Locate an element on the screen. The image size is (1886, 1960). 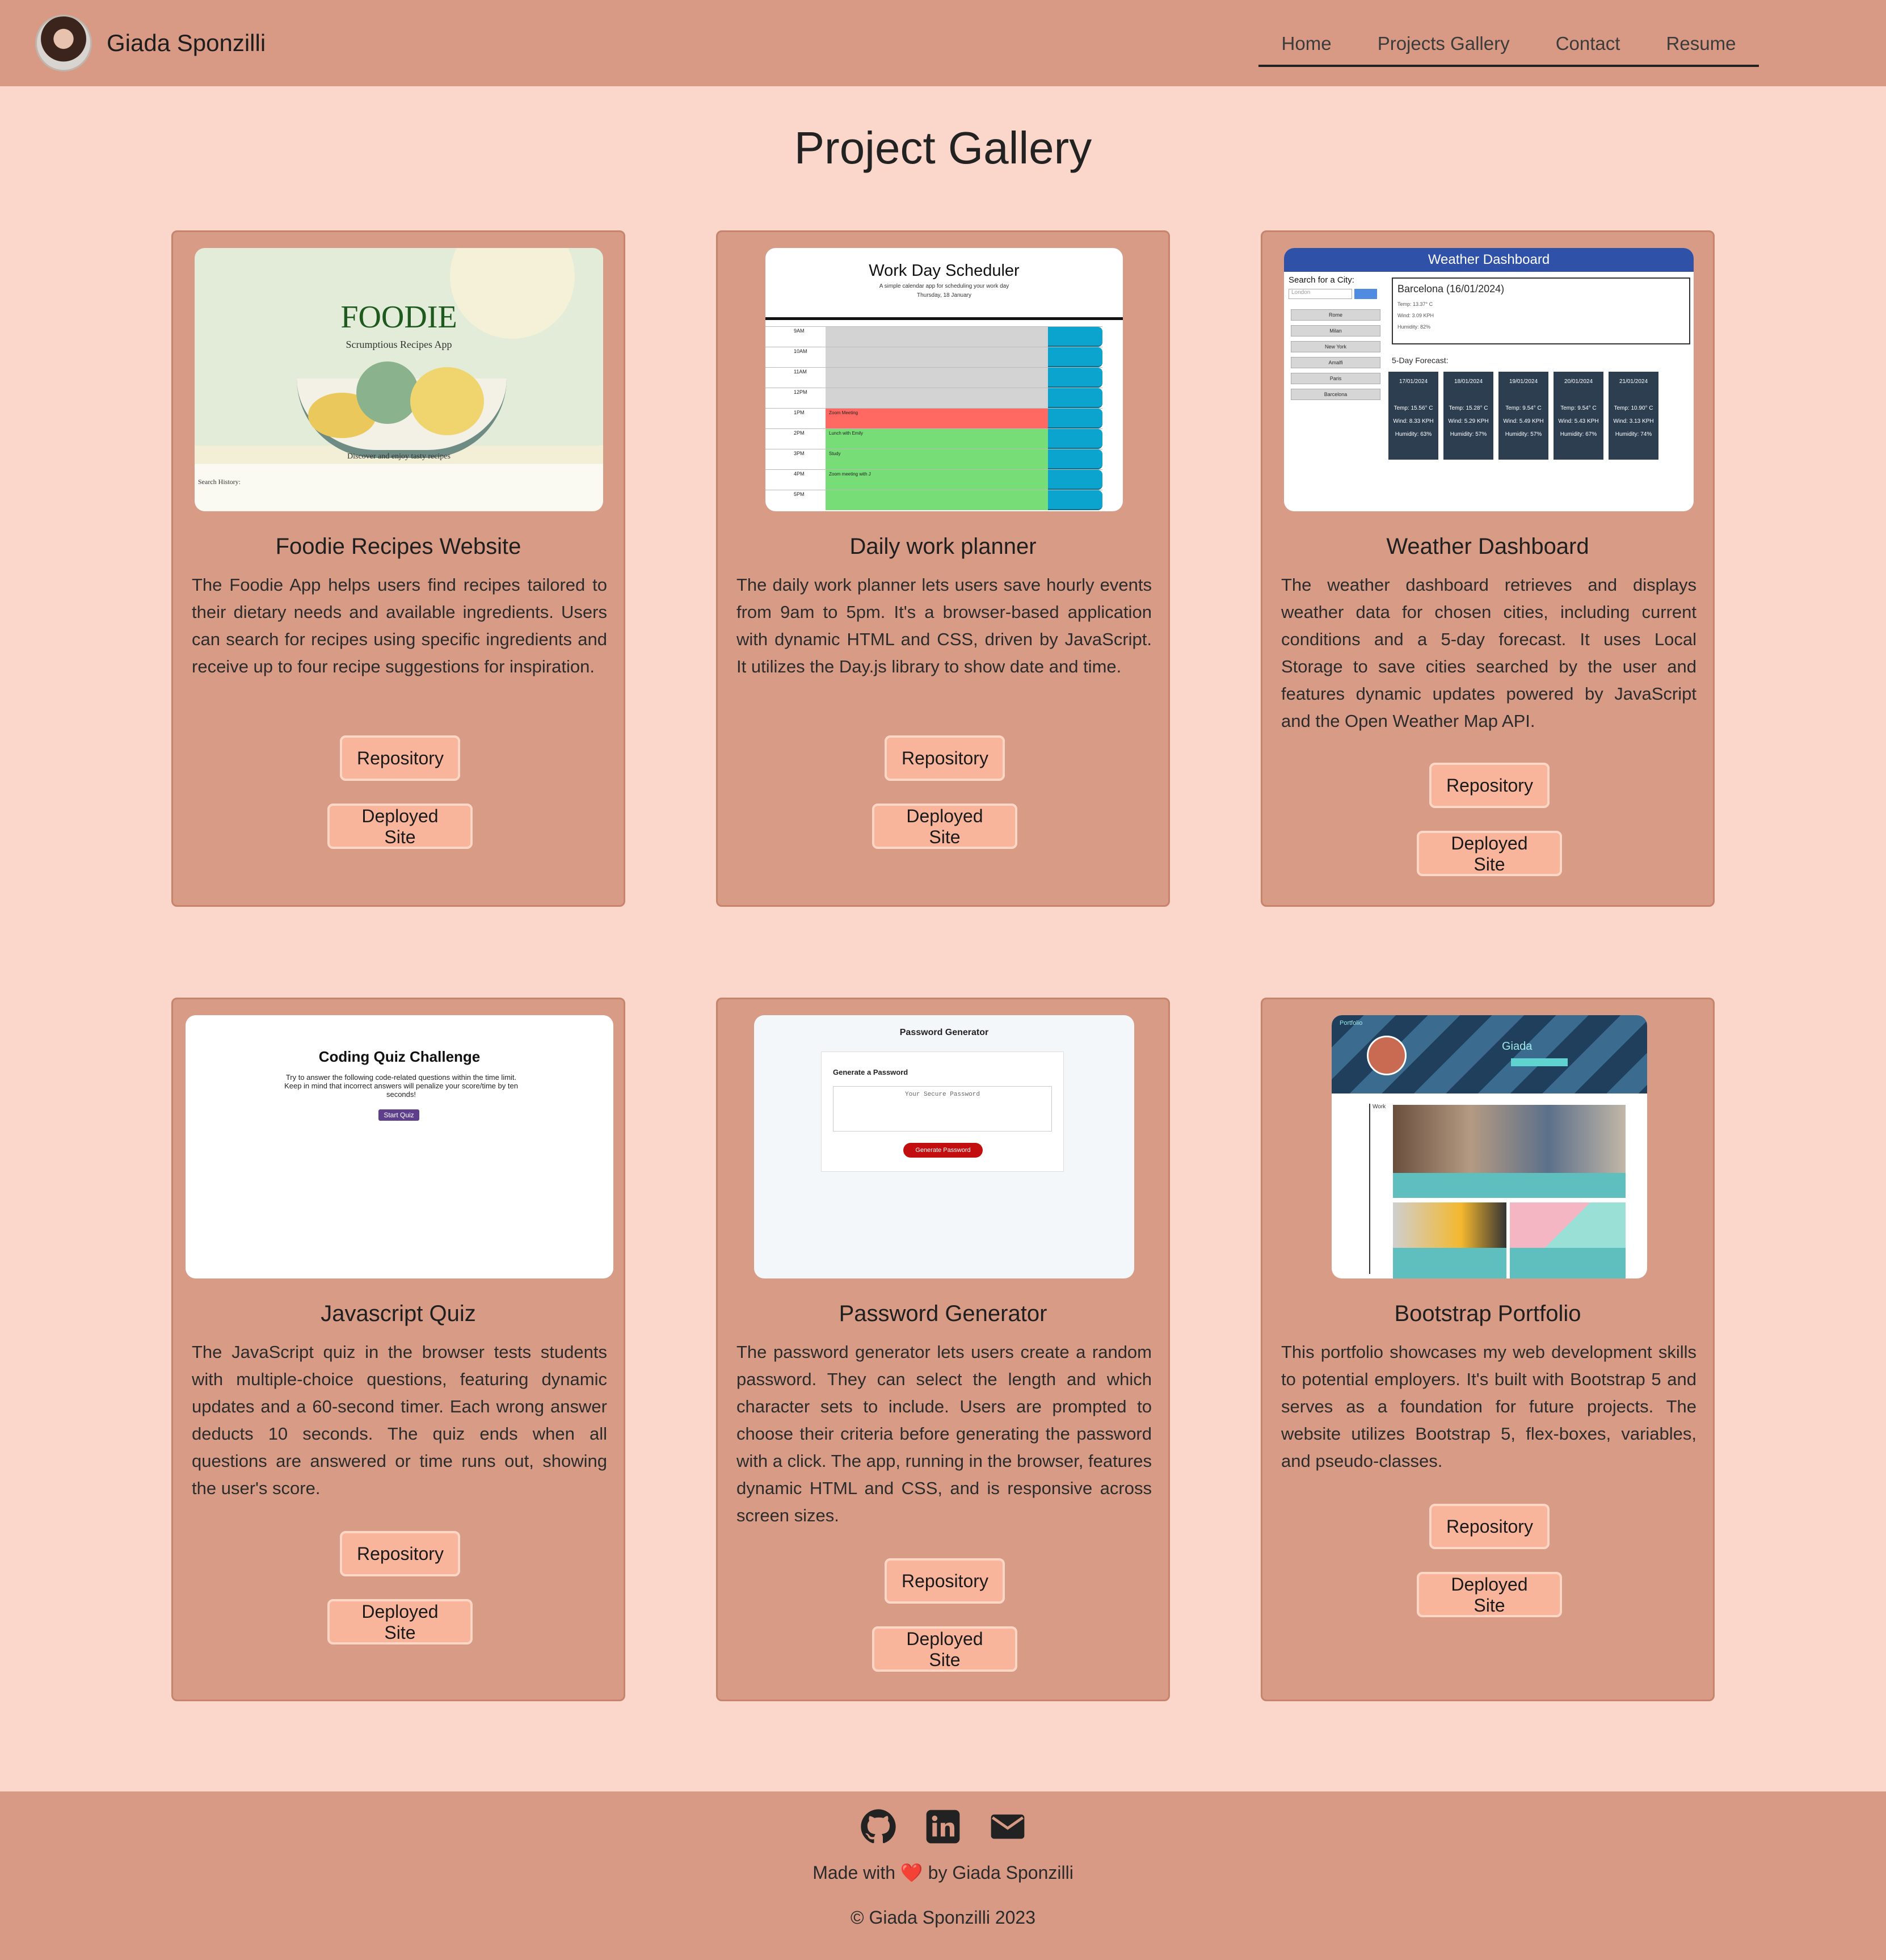
preview-forecast-wind: Wind: 5.29 KPH is located at coordinates (1468, 421).